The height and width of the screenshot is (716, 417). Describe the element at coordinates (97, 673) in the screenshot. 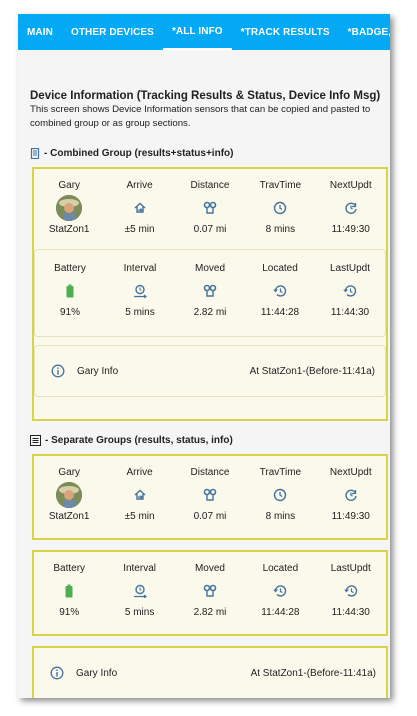

I see `info-name: Gary Info` at that location.